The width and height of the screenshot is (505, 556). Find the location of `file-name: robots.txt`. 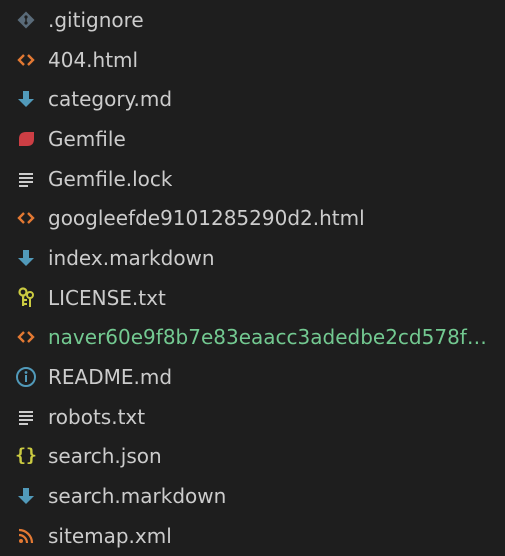

file-name: robots.txt is located at coordinates (97, 416).